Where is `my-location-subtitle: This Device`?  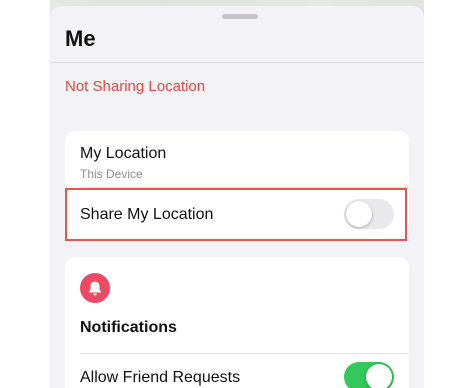 my-location-subtitle: This Device is located at coordinates (111, 174).